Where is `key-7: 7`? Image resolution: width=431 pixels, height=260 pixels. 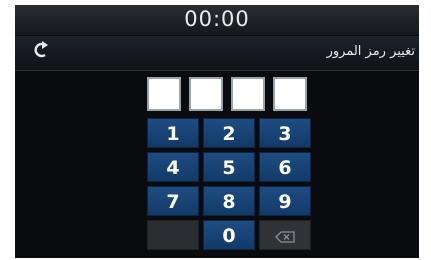
key-7: 7 is located at coordinates (173, 201).